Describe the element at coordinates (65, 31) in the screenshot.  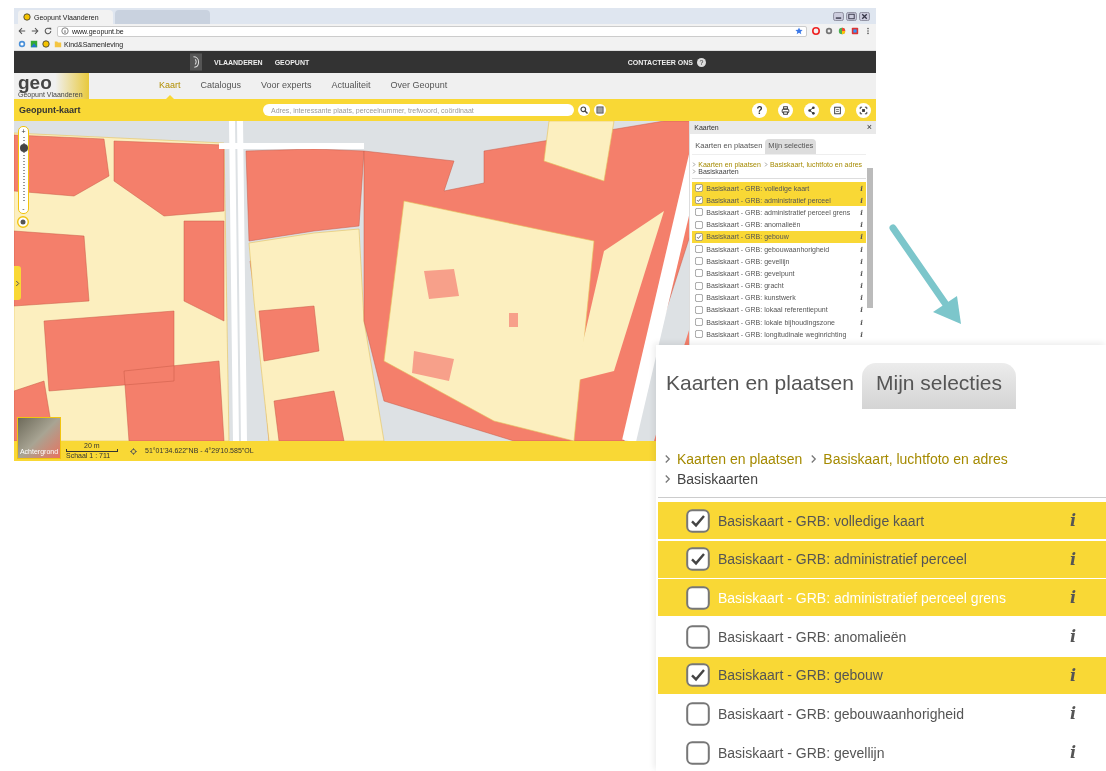
I see `info-icon` at that location.